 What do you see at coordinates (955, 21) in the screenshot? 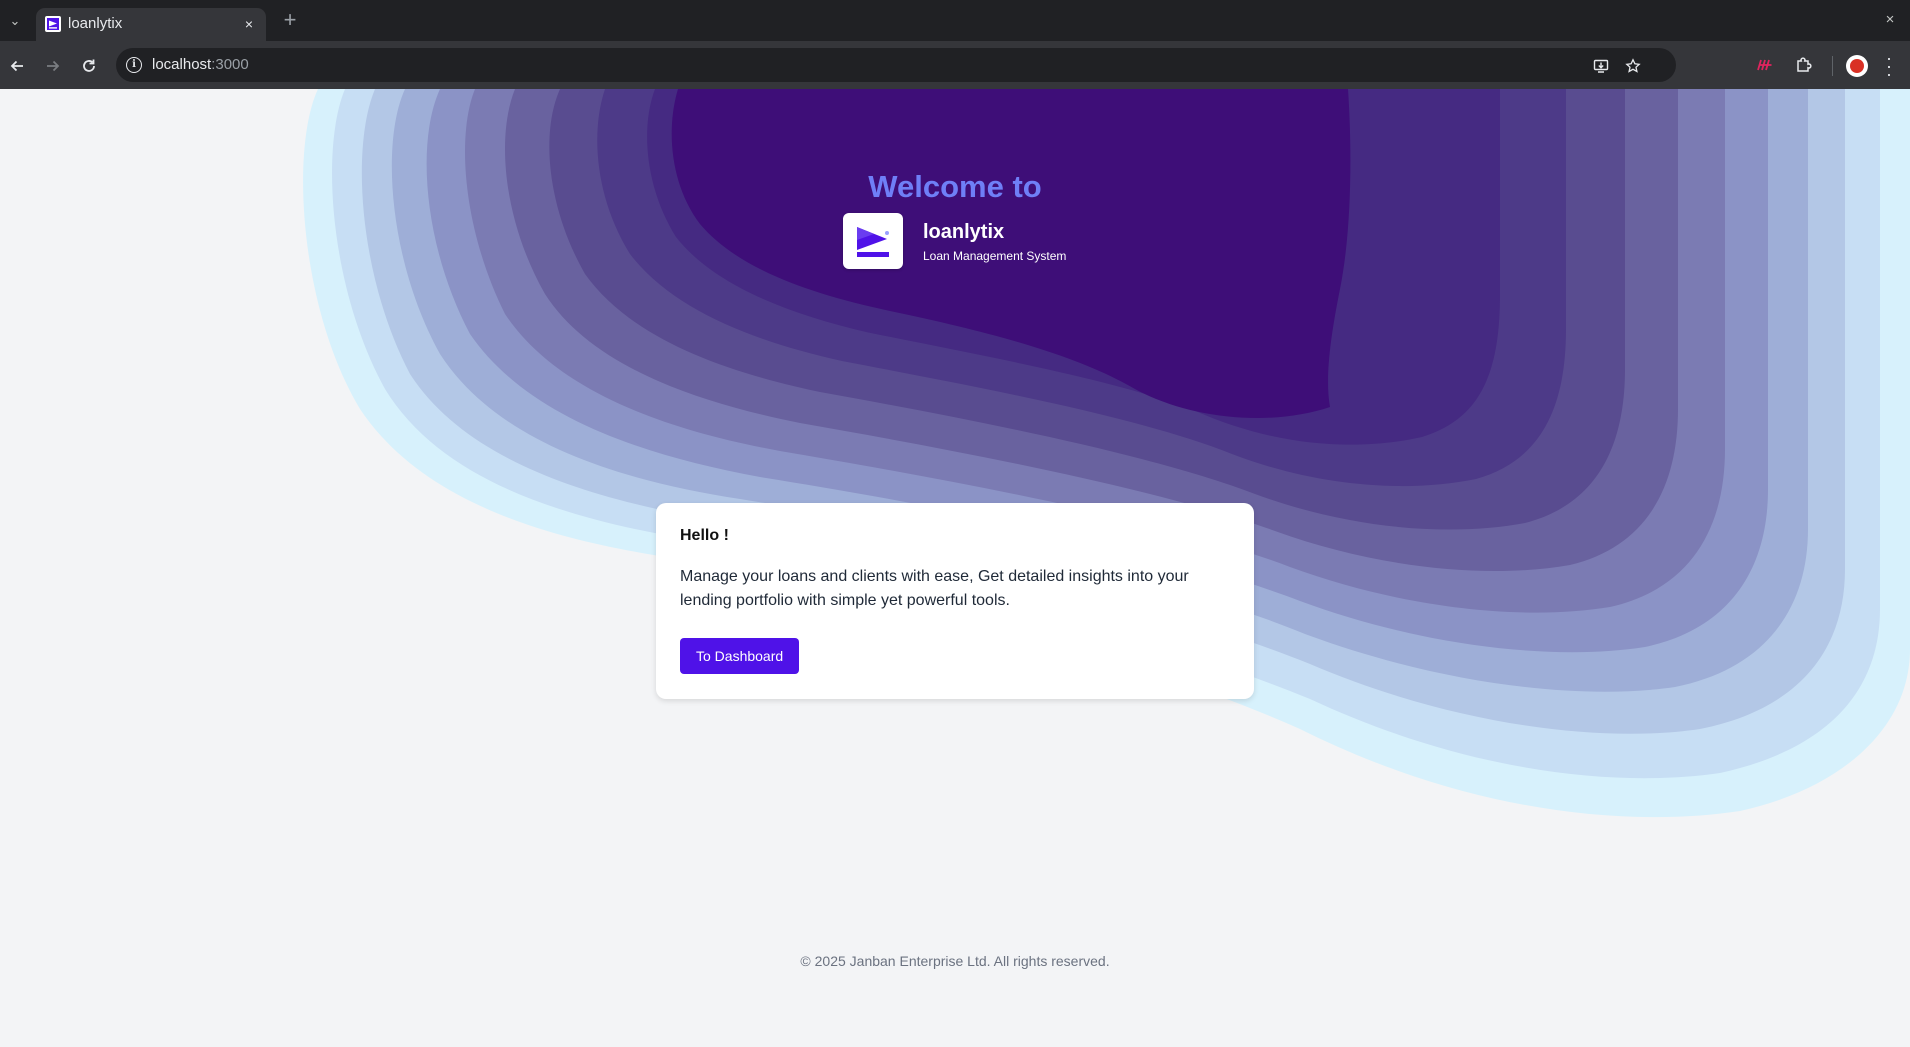
I see `browser-tab-strip: ⌄ loanlytix × + ×` at bounding box center [955, 21].